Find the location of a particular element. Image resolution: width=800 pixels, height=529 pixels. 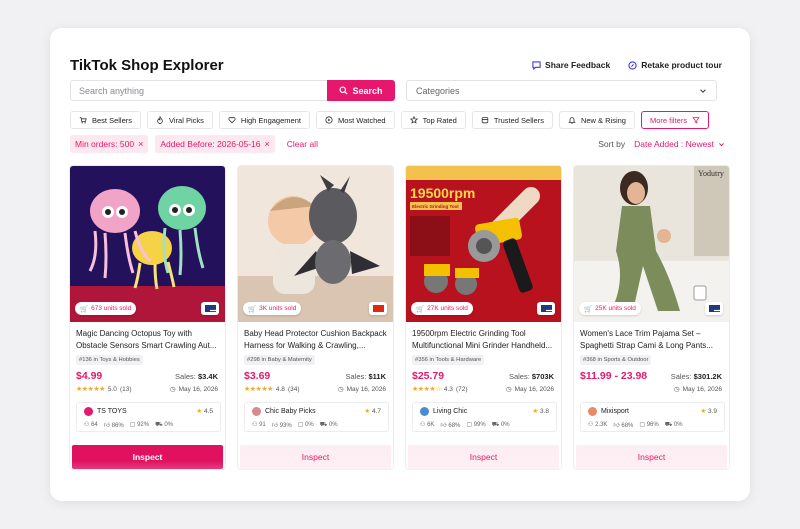

shop-rating-value: 3.8 is located at coordinates (544, 411).